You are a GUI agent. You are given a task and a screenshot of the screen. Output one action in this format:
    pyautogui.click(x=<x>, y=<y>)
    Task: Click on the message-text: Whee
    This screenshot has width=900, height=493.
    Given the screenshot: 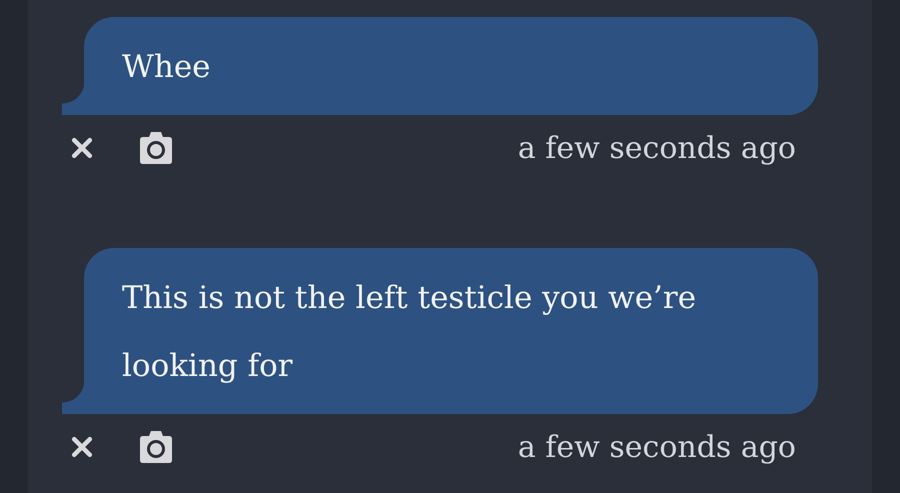 What is the action you would take?
    pyautogui.click(x=167, y=67)
    